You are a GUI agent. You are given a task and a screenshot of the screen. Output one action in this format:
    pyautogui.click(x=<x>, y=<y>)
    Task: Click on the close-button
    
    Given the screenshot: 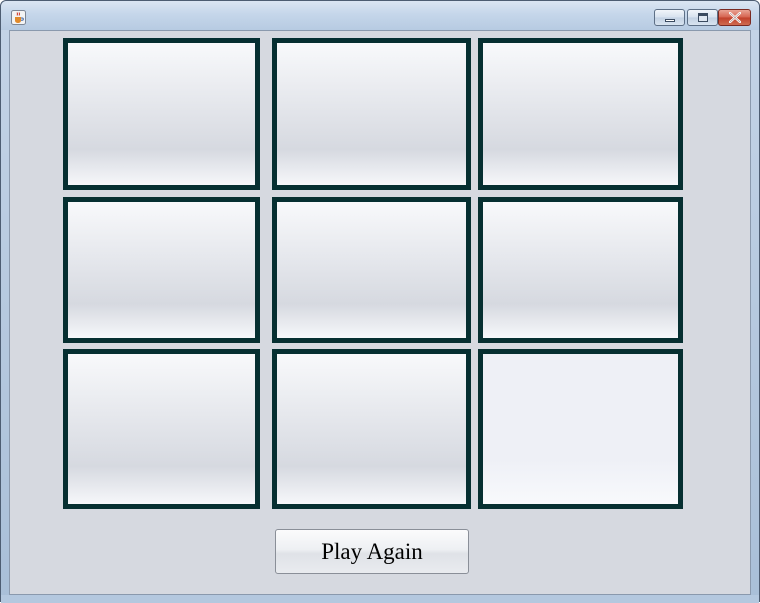 What is the action you would take?
    pyautogui.click(x=734, y=17)
    